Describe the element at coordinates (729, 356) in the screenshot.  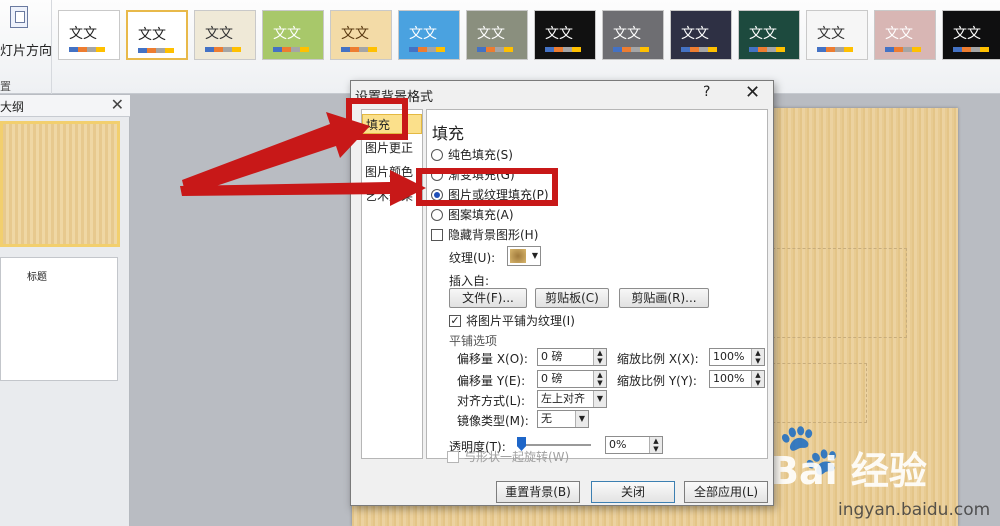
I see `scale-x-value: 100%` at that location.